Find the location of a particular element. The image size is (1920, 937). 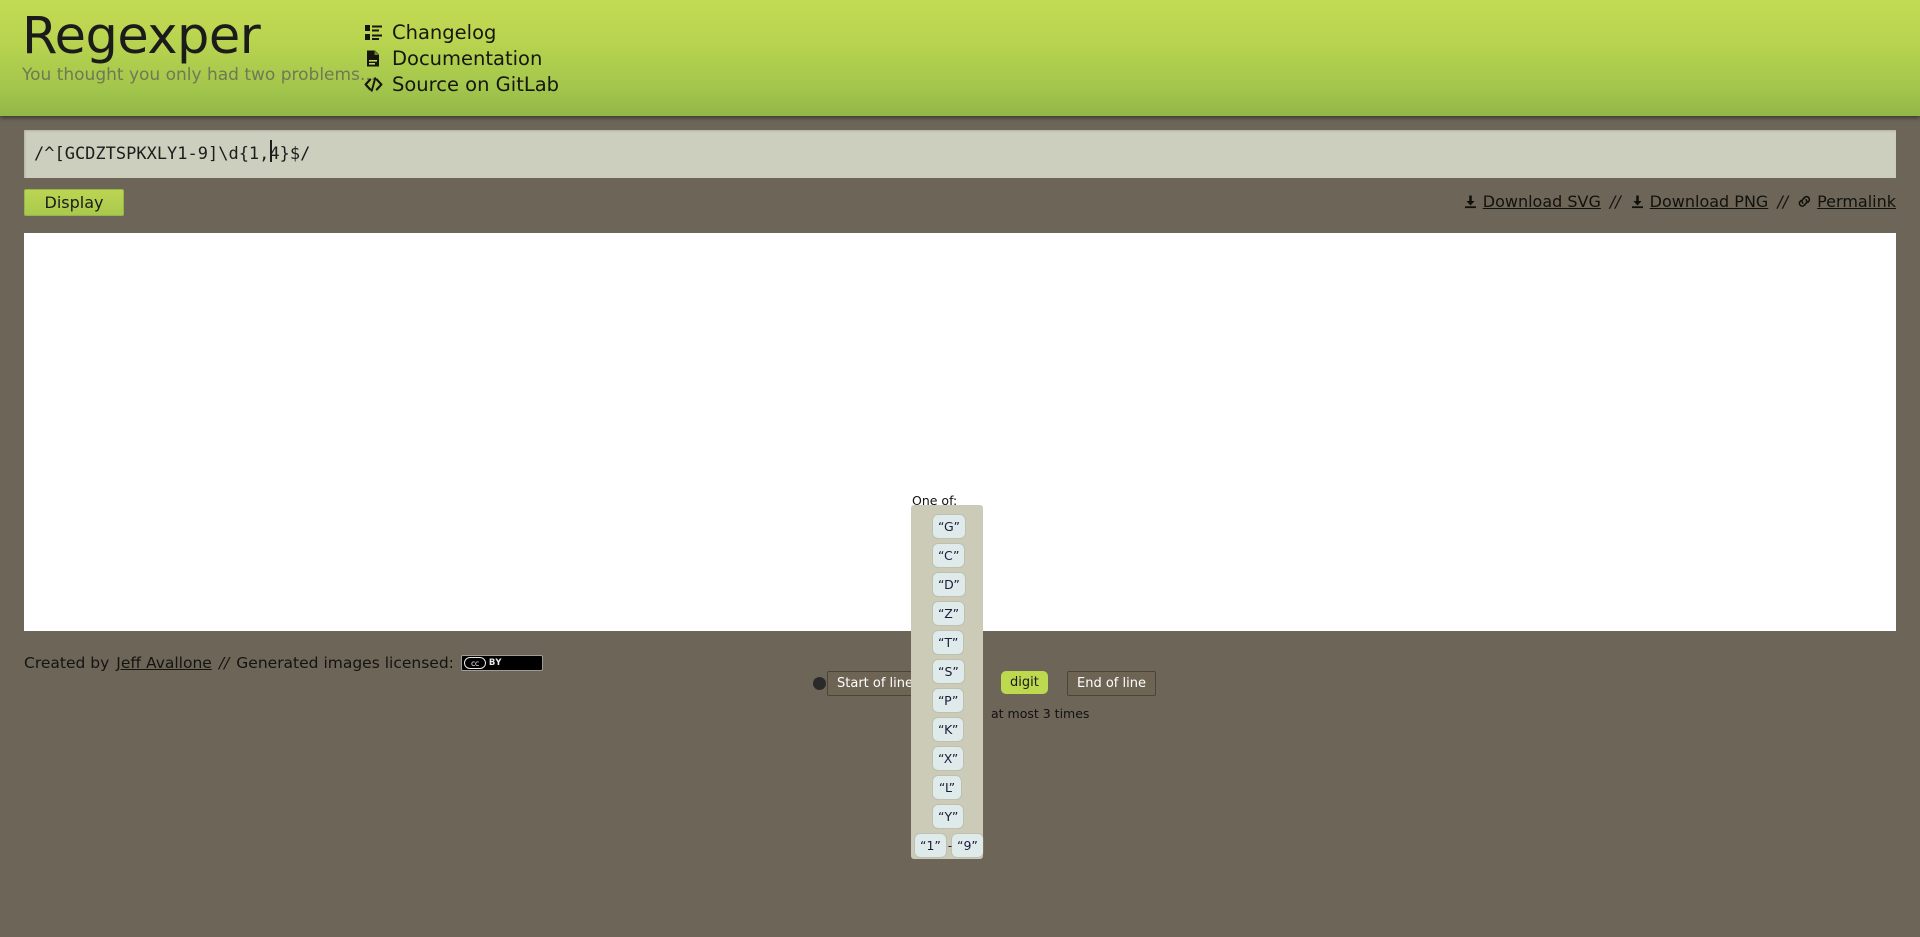

charclass-item: “D” is located at coordinates (949, 584).